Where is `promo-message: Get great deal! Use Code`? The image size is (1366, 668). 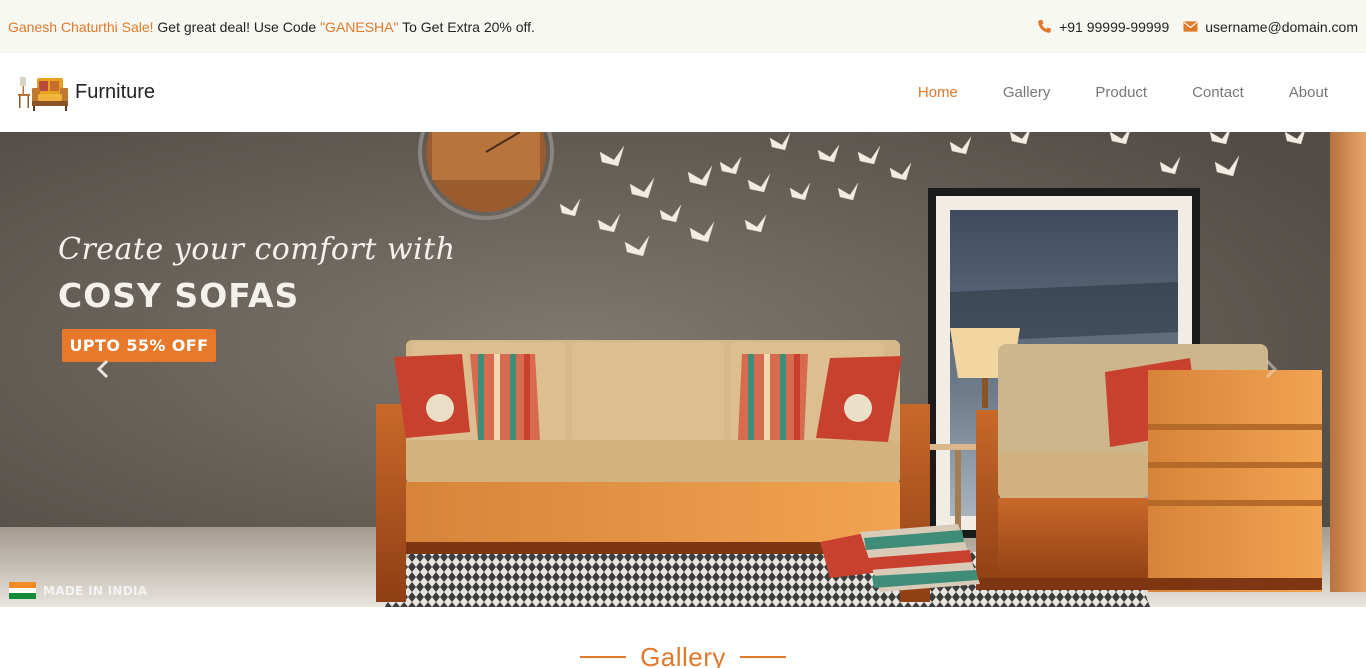 promo-message: Get great deal! Use Code is located at coordinates (237, 26).